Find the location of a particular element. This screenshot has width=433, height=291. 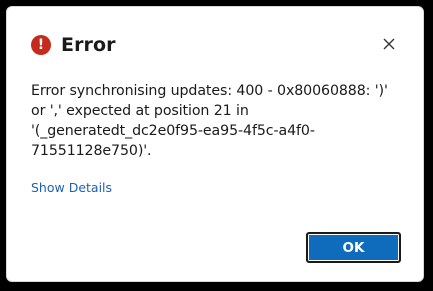

close-button is located at coordinates (389, 44).